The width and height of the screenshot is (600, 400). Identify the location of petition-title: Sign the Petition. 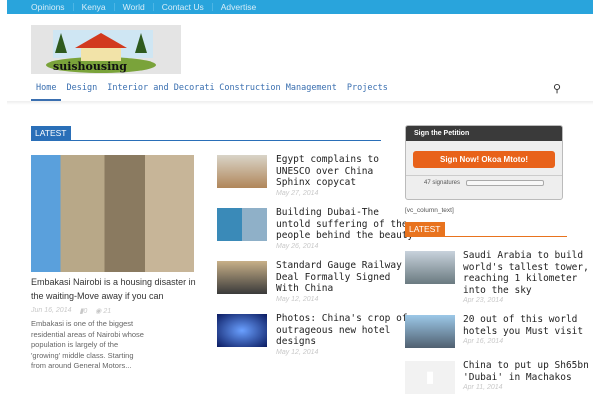
(484, 133).